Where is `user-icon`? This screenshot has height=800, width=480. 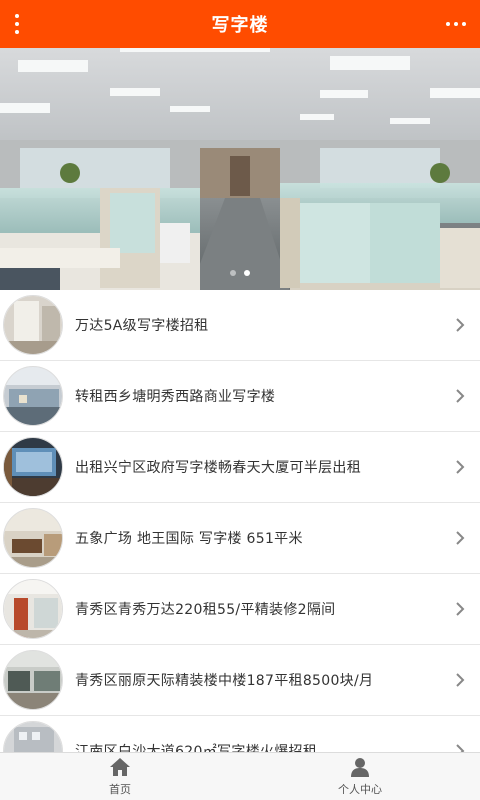
user-icon is located at coordinates (360, 767).